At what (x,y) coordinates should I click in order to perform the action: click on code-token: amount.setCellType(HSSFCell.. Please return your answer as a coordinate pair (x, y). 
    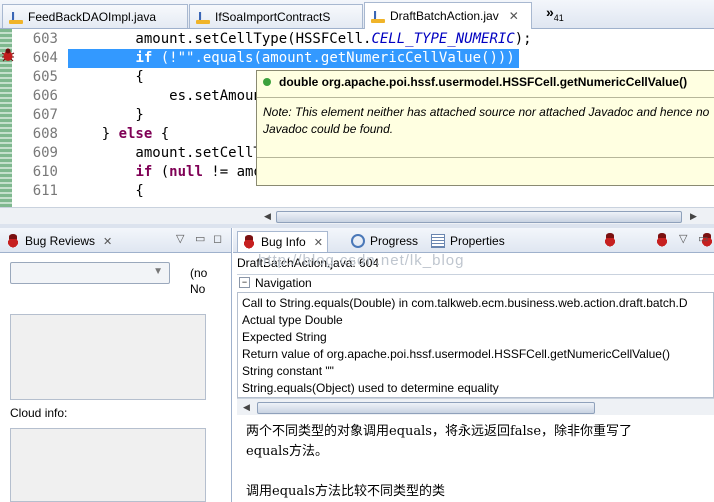
    Looking at the image, I should click on (220, 39).